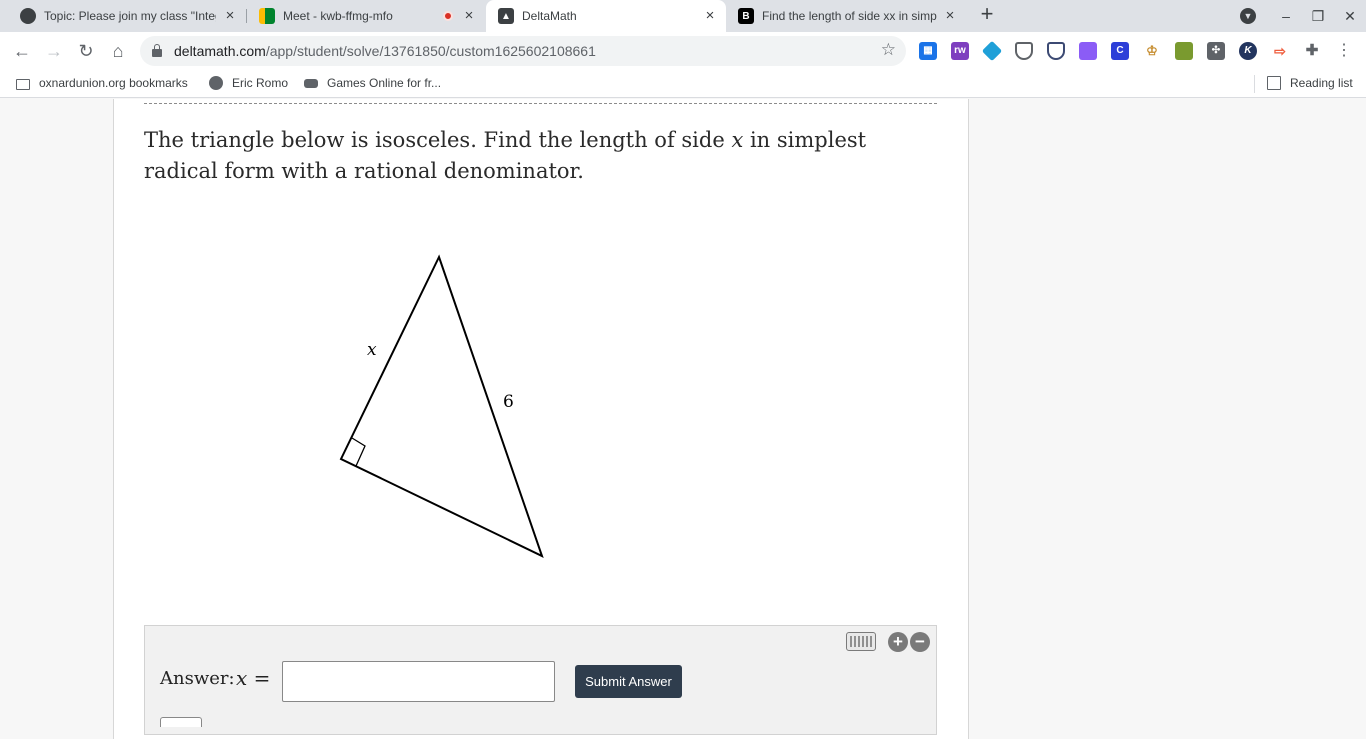 This screenshot has height=739, width=1366. What do you see at coordinates (628, 681) in the screenshot?
I see `submit-answer-button: Submit Answer` at bounding box center [628, 681].